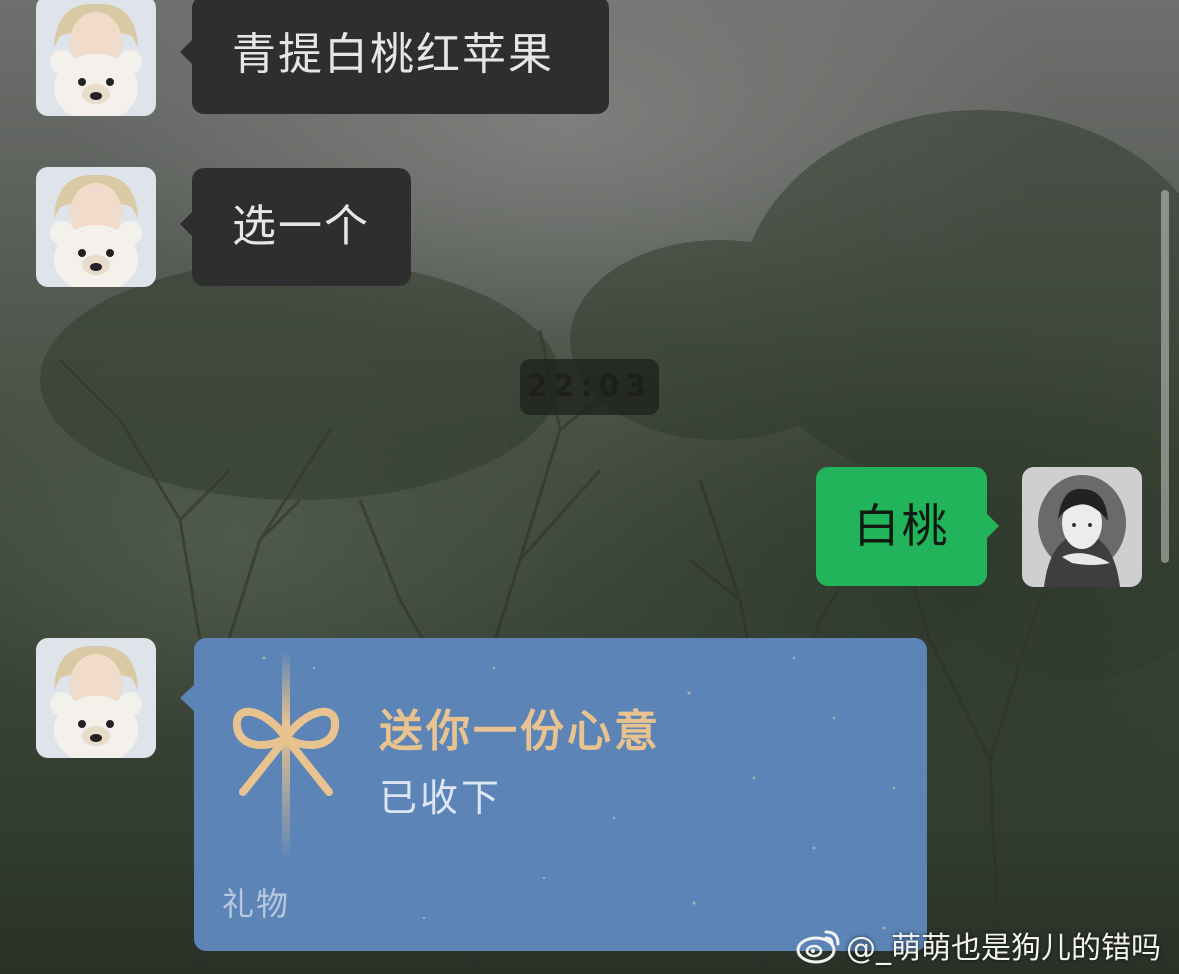 Image resolution: width=1179 pixels, height=974 pixels. I want to click on gift-title: 送你一份心意, so click(520, 731).